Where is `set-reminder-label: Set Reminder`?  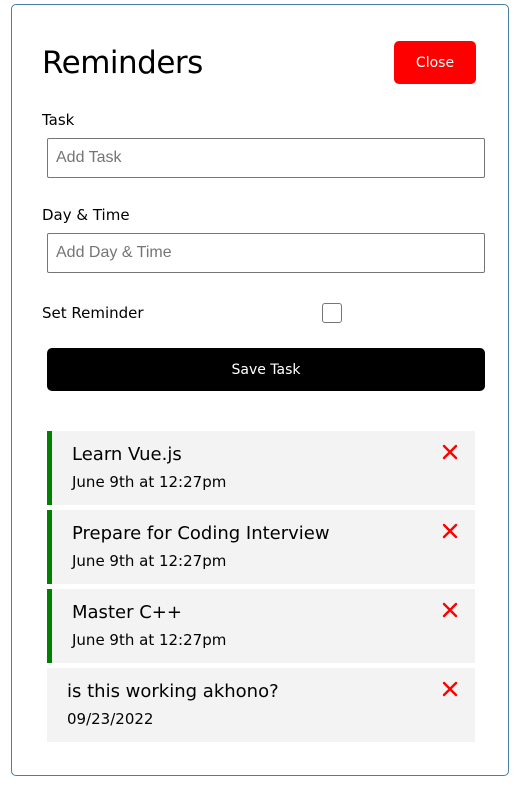
set-reminder-label: Set Reminder is located at coordinates (93, 313).